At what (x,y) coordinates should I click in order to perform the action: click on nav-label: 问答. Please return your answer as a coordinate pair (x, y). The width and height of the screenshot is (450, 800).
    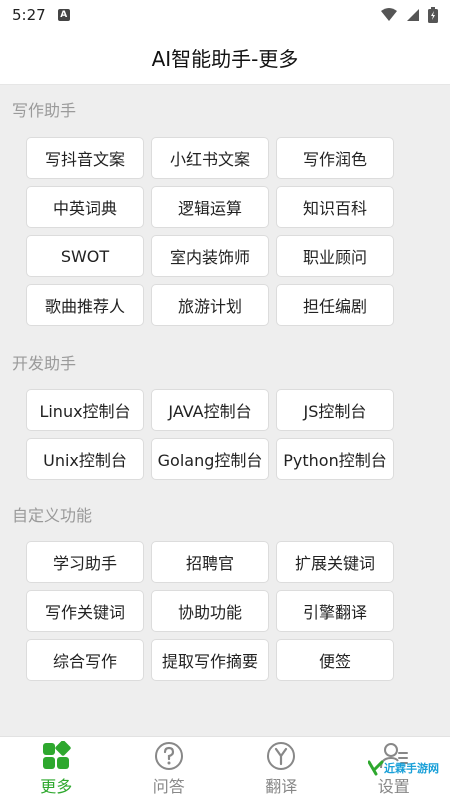
    Looking at the image, I should click on (168, 786).